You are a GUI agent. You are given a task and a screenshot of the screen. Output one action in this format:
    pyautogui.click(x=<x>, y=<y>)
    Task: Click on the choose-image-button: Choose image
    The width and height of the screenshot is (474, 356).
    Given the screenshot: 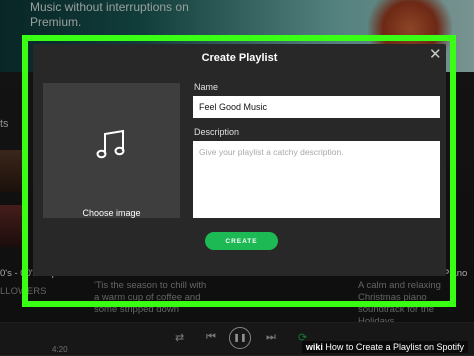 What is the action you would take?
    pyautogui.click(x=111, y=150)
    